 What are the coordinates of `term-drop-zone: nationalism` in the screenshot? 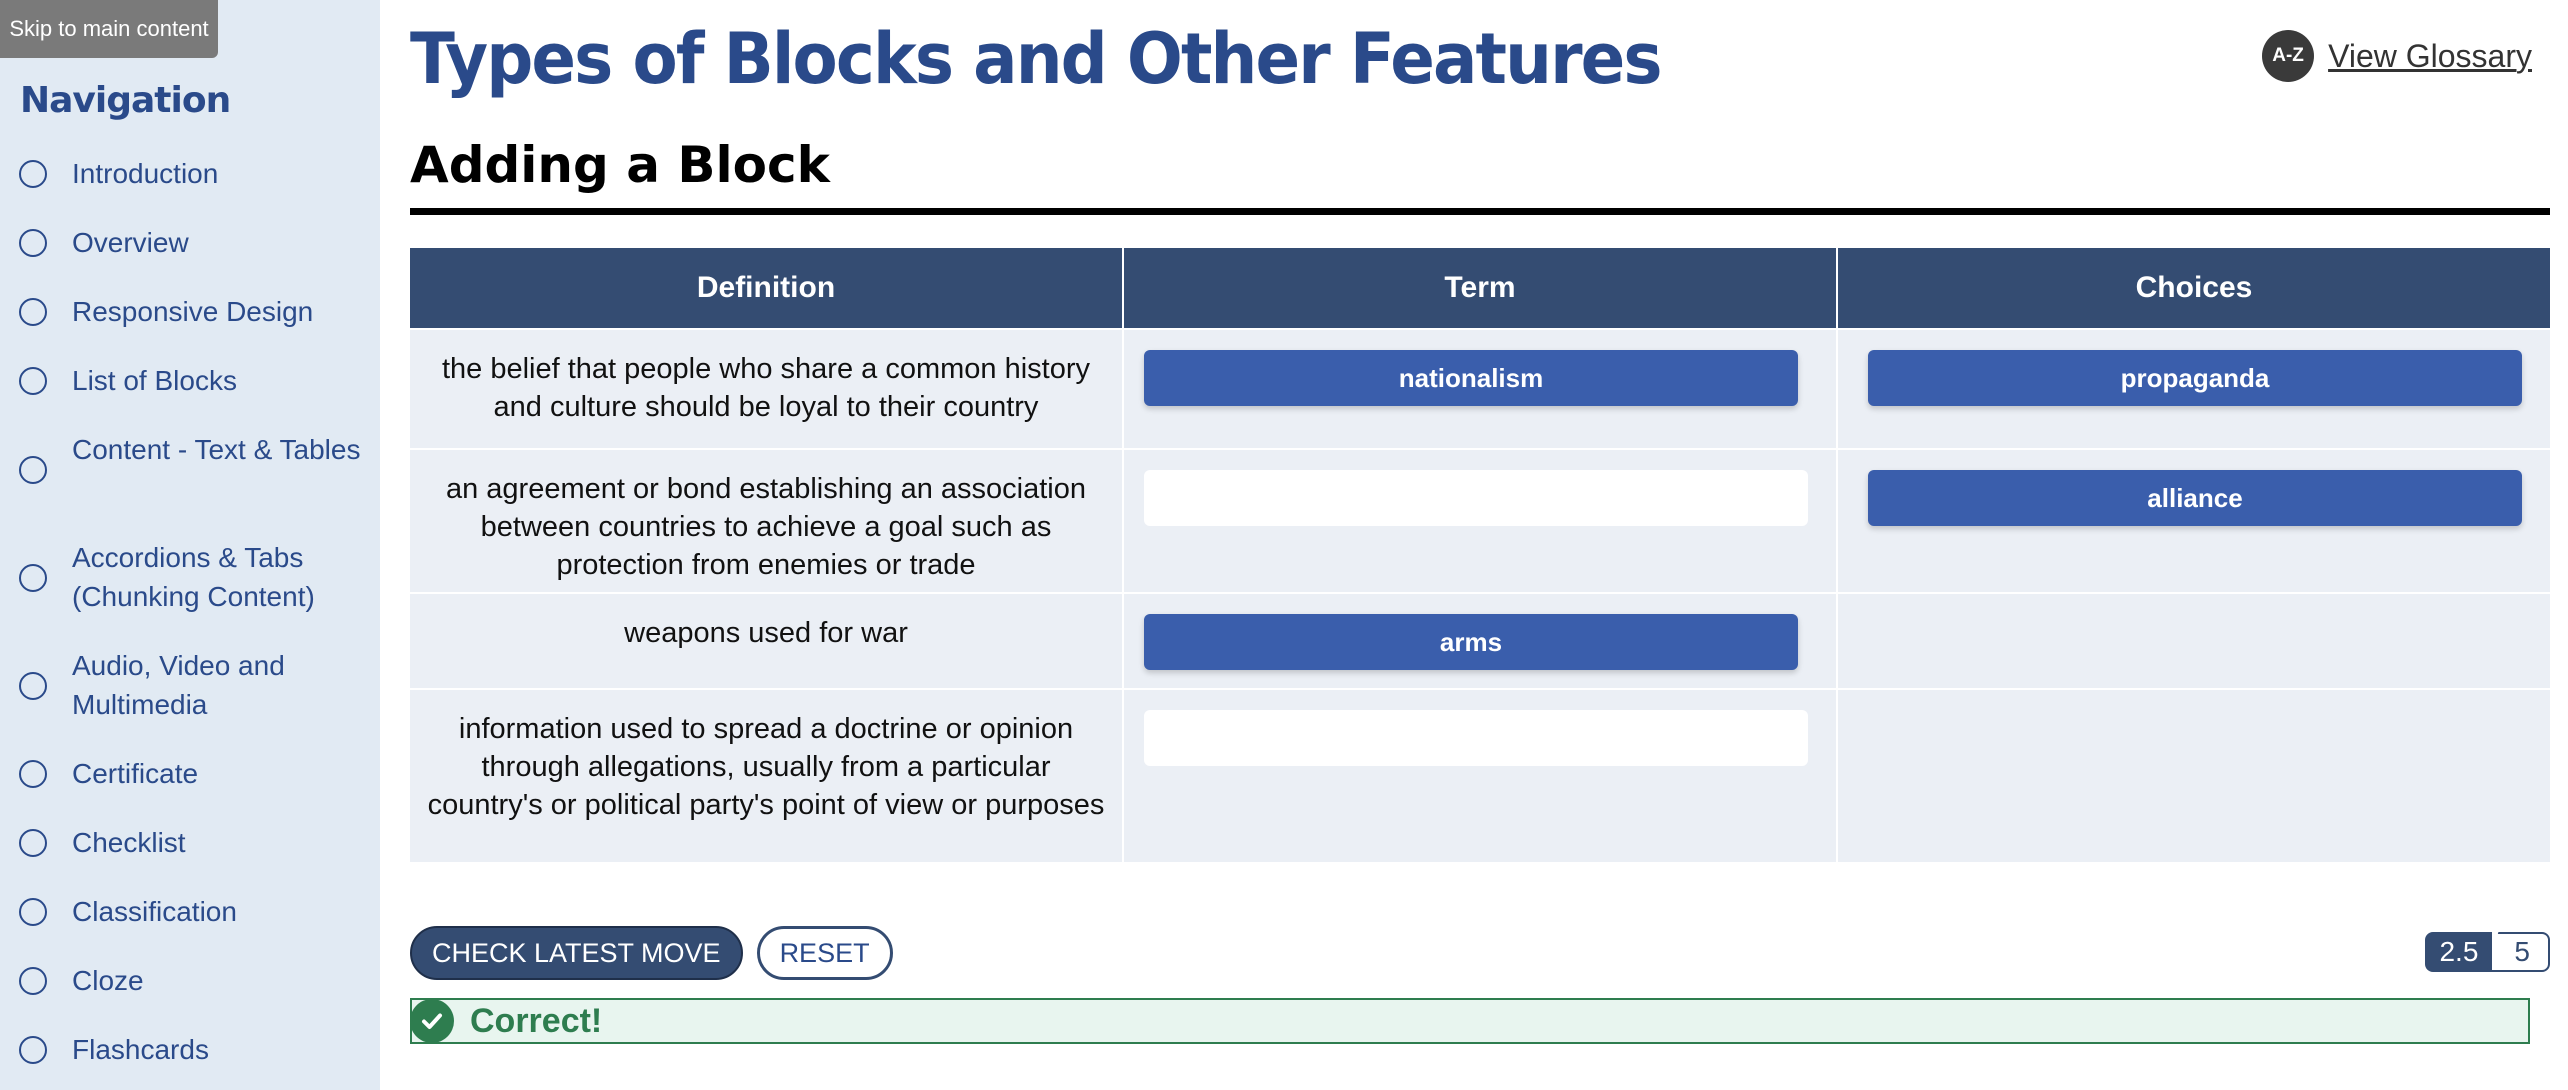 It's located at (1480, 389).